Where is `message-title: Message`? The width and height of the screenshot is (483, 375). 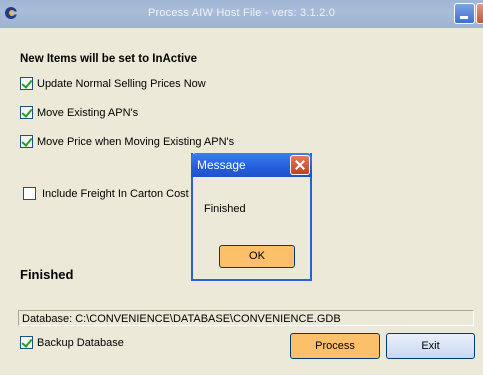
message-title: Message is located at coordinates (221, 165).